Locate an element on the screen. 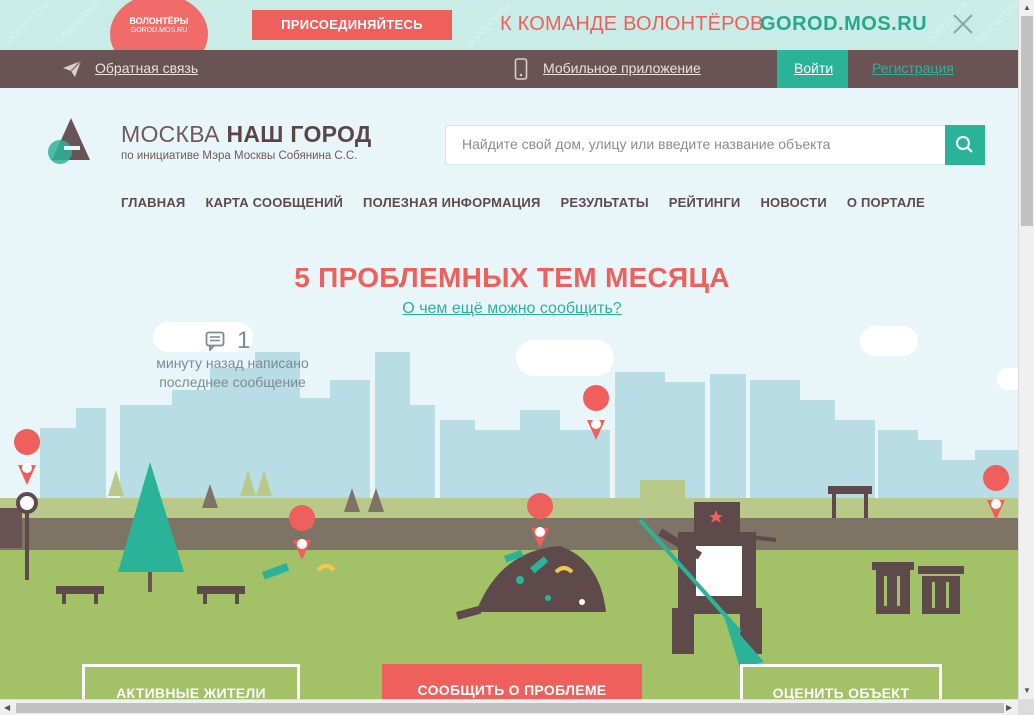  register-link: Регистрация is located at coordinates (913, 68).